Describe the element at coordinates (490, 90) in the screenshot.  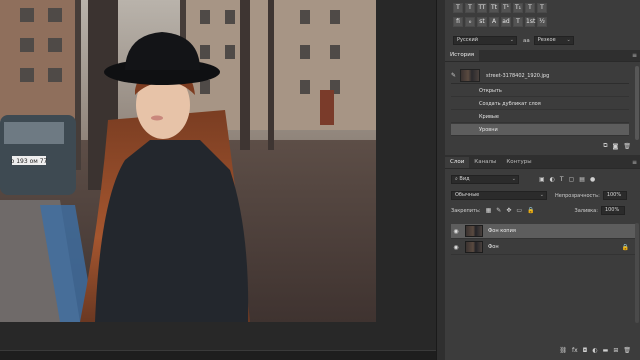
I see `history-item-label: Открыть` at that location.